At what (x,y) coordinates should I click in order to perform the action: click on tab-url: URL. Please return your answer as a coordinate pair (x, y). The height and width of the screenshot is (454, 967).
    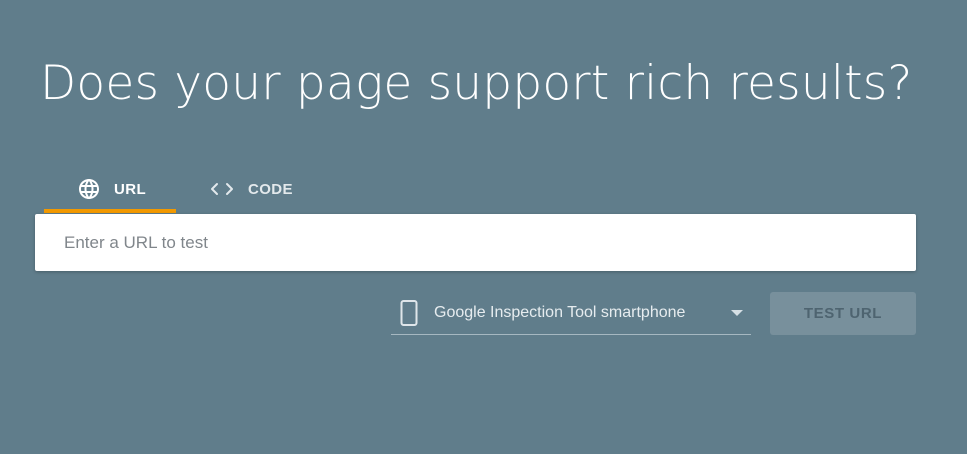
    Looking at the image, I should click on (110, 189).